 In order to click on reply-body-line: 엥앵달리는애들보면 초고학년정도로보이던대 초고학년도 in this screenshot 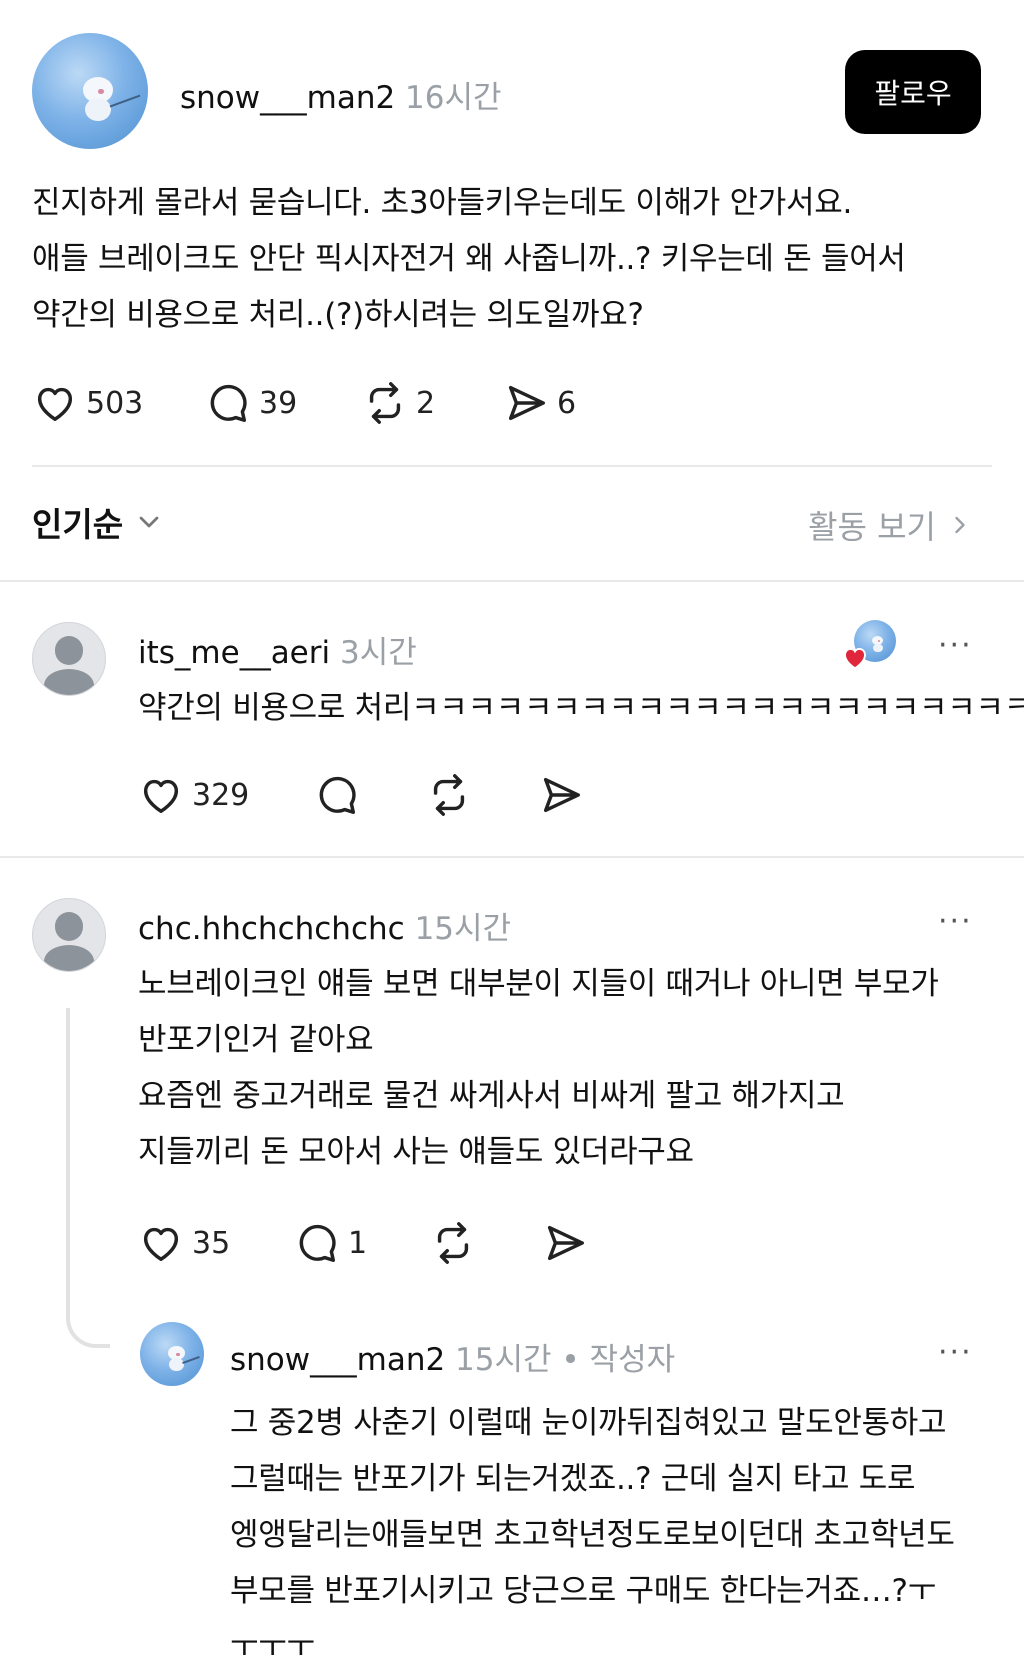, I will do `click(592, 1535)`.